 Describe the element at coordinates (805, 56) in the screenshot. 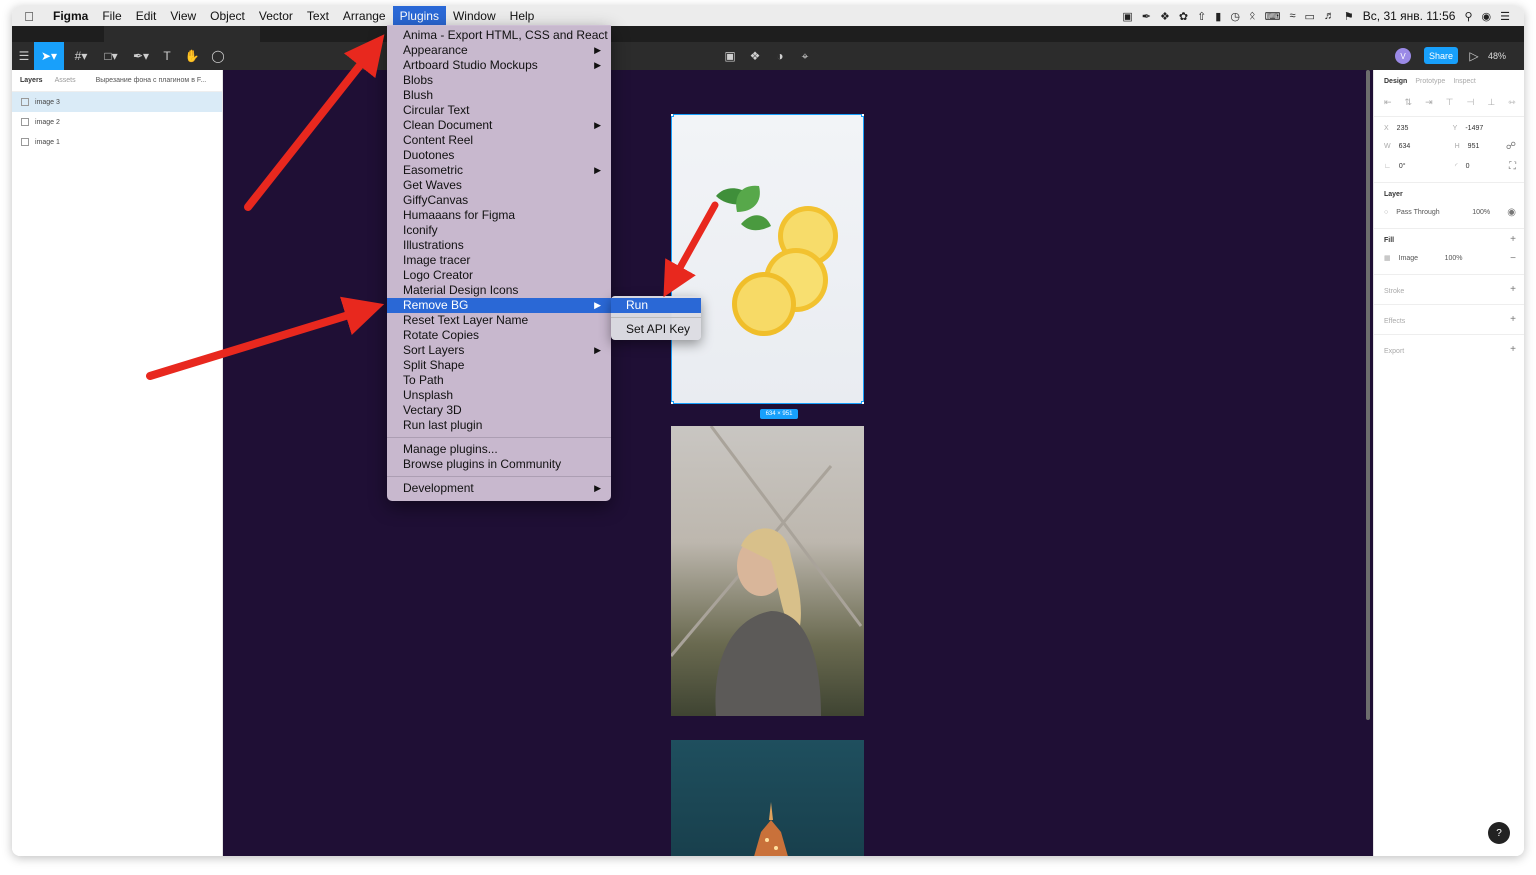

I see `crop-icon: ⌖` at that location.